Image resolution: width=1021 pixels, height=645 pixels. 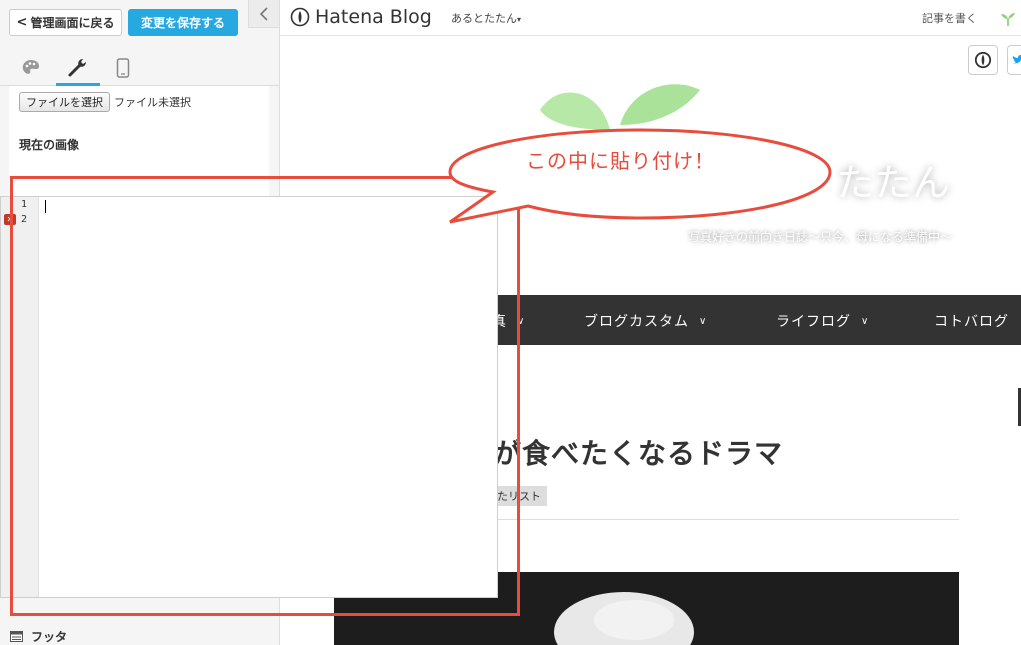 I want to click on file-status: ファイル未選択, so click(x=152, y=102).